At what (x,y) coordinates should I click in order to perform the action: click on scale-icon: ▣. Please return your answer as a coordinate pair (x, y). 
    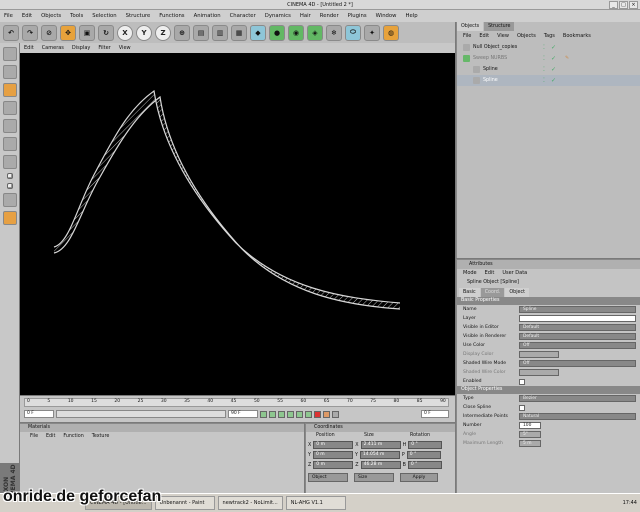
    Looking at the image, I should click on (87, 32).